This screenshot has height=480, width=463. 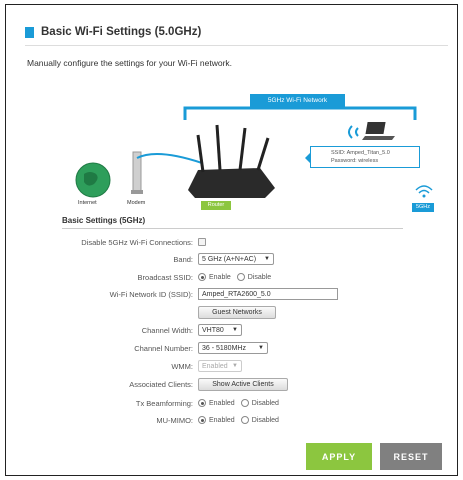 What do you see at coordinates (240, 277) in the screenshot?
I see `broadcast-disable-radio` at bounding box center [240, 277].